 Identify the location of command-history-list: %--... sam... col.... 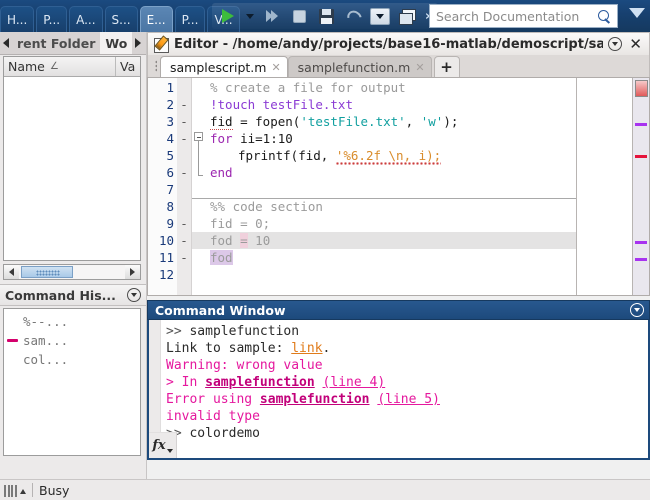
(72, 382).